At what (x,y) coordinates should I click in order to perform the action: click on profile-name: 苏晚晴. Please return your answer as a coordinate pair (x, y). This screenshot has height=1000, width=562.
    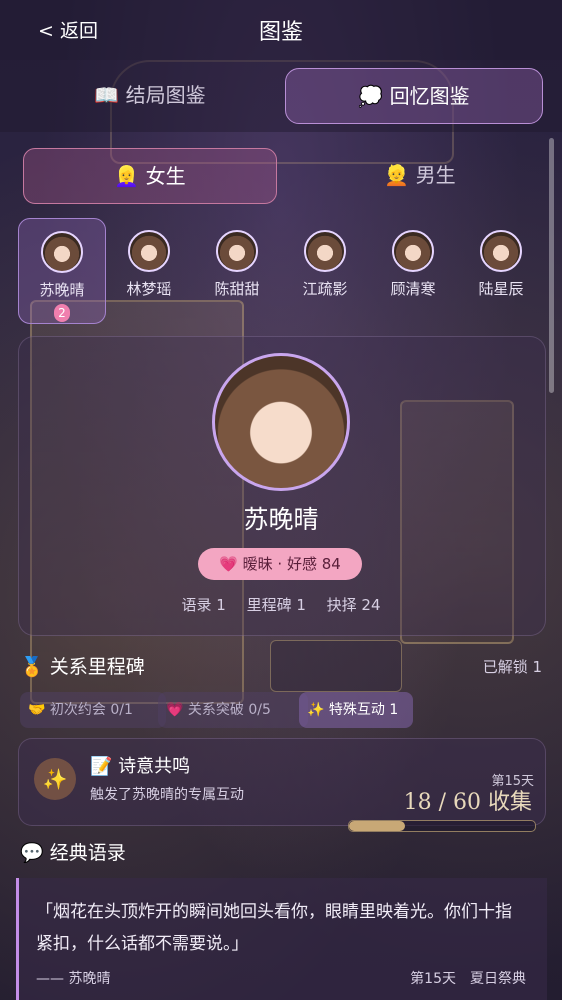
    Looking at the image, I should click on (281, 519).